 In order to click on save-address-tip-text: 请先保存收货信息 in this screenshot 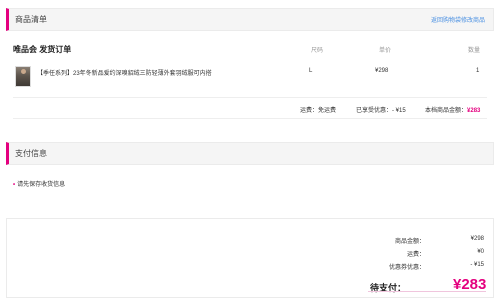, I will do `click(41, 185)`.